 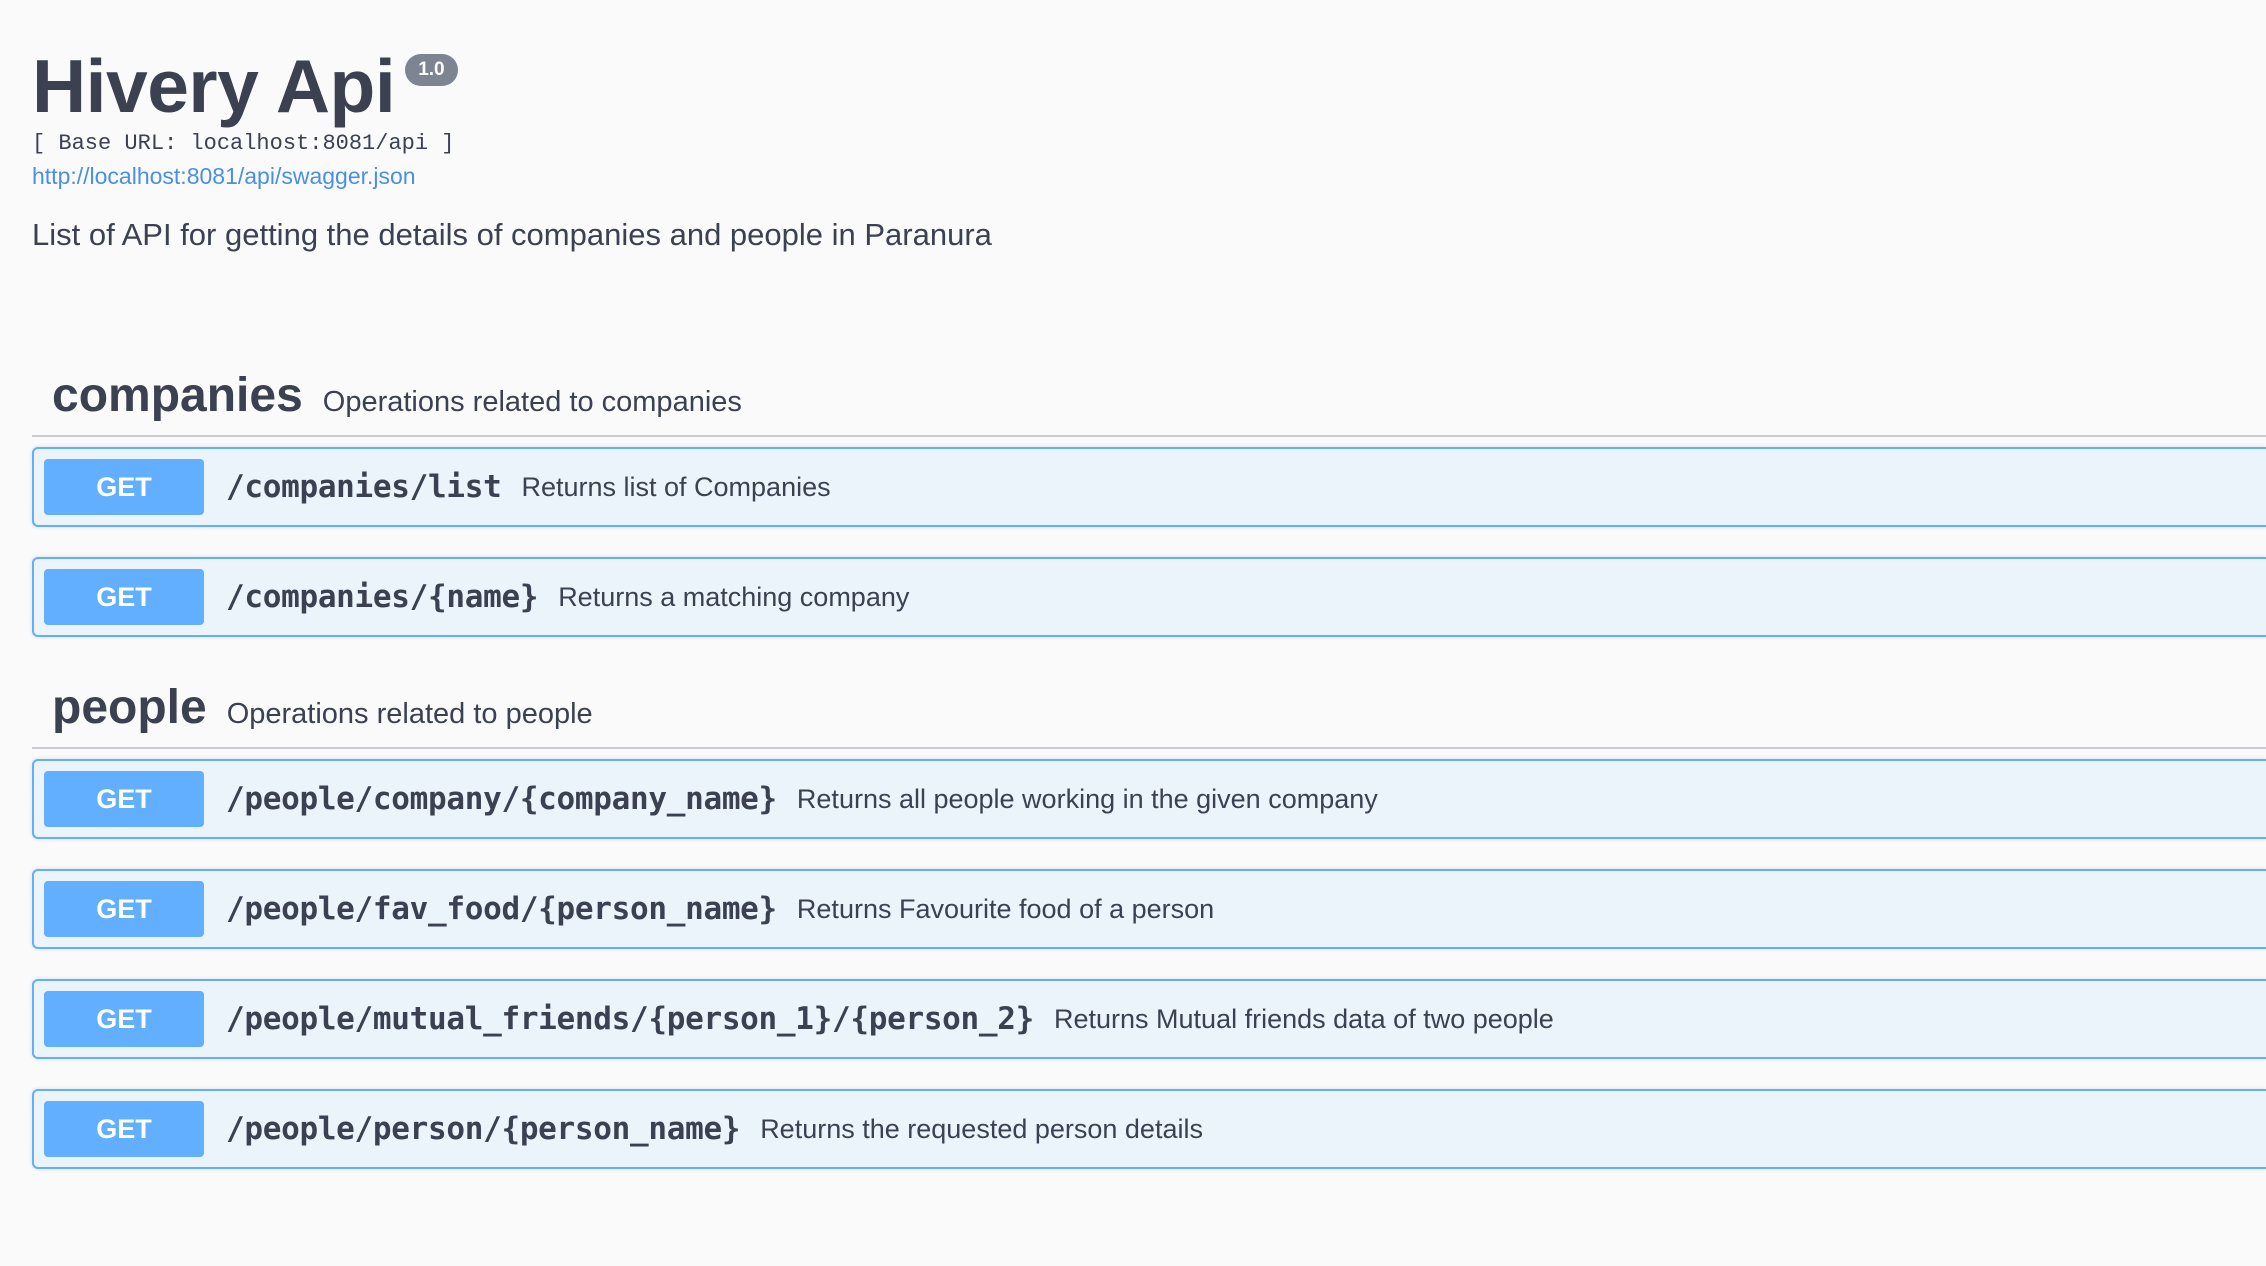 I want to click on operation-path: /companies/list, so click(x=364, y=487).